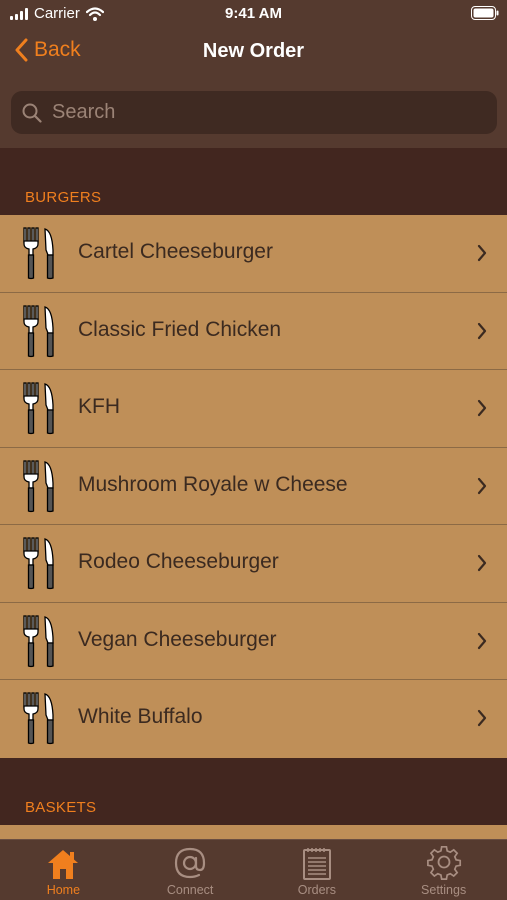 Image resolution: width=507 pixels, height=900 pixels. Describe the element at coordinates (178, 561) in the screenshot. I see `item-label: Rodeo Cheeseburger` at that location.